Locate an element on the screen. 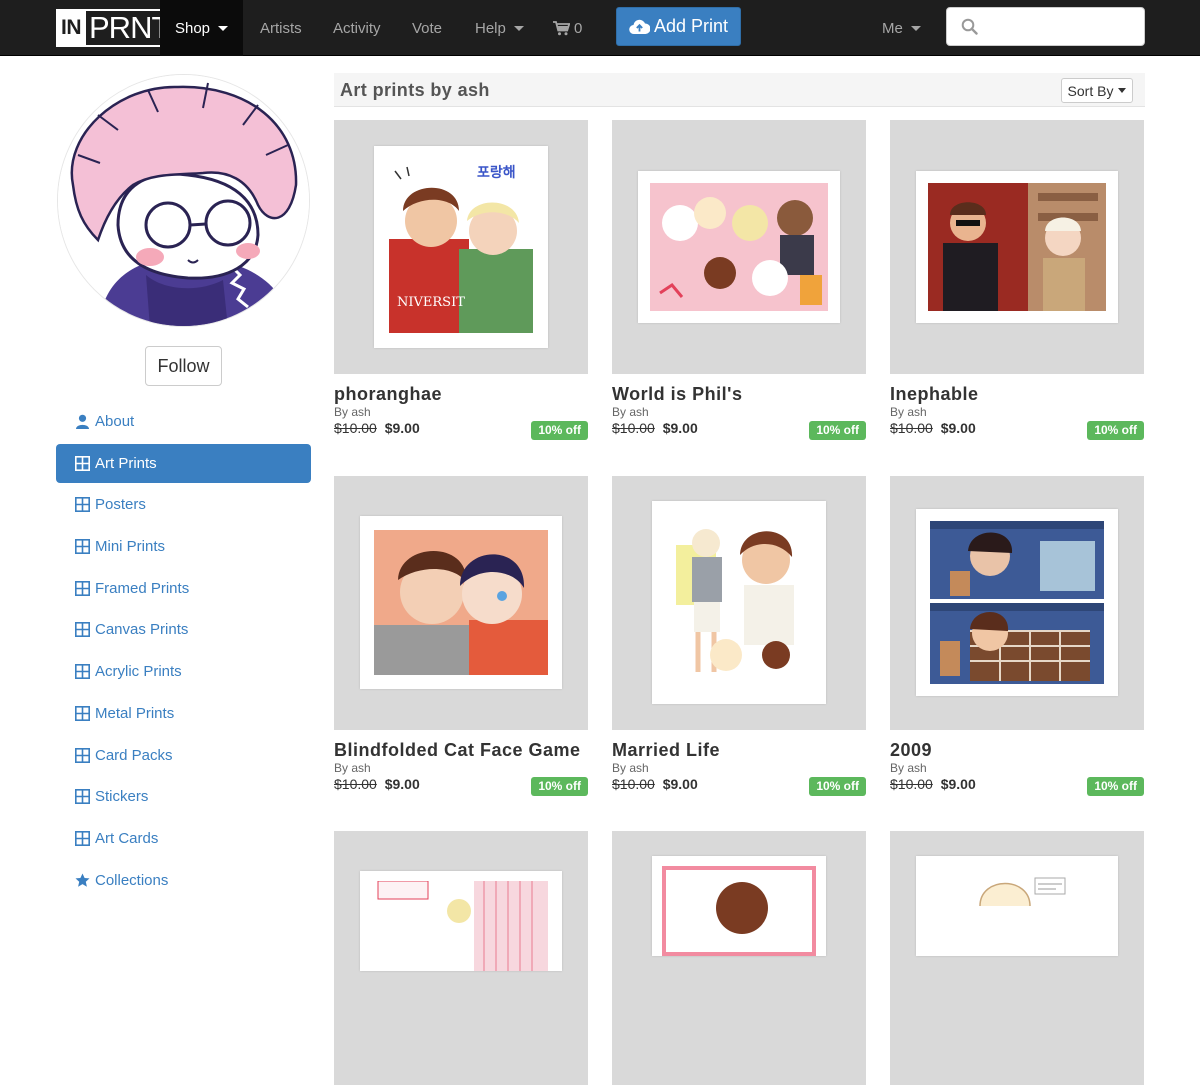 The width and height of the screenshot is (1200, 1085). product-title: Inephable is located at coordinates (934, 394).